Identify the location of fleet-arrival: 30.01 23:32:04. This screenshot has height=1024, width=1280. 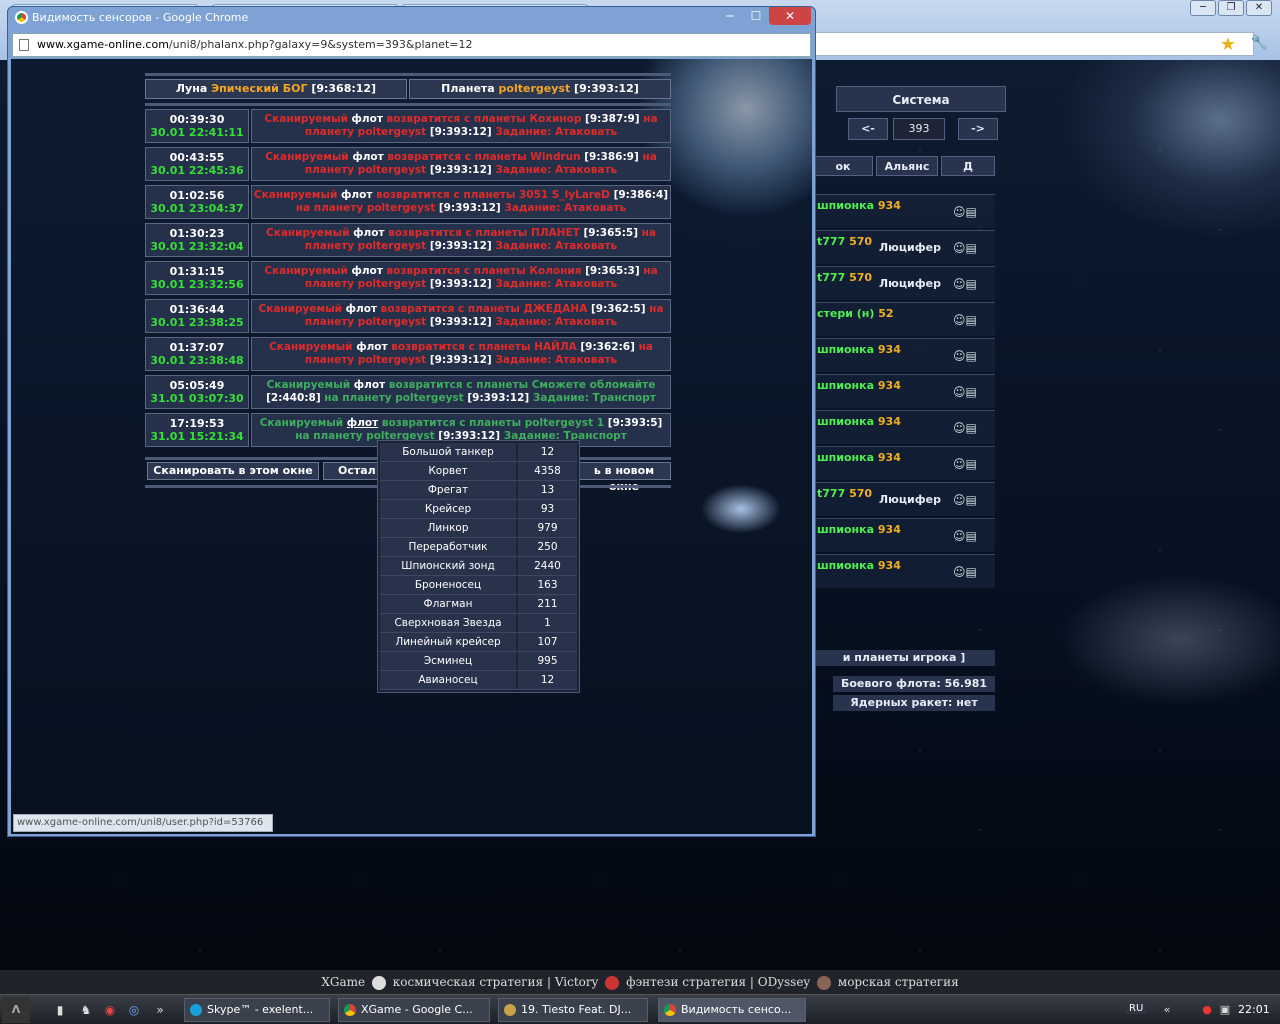
(197, 246).